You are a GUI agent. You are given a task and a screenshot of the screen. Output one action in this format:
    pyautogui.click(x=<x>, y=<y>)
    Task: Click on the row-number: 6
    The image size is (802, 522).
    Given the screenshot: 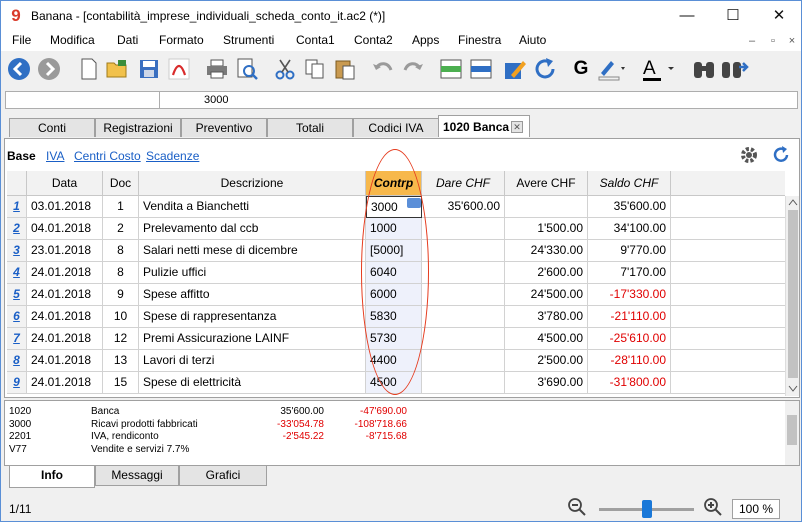 What is the action you would take?
    pyautogui.click(x=17, y=317)
    